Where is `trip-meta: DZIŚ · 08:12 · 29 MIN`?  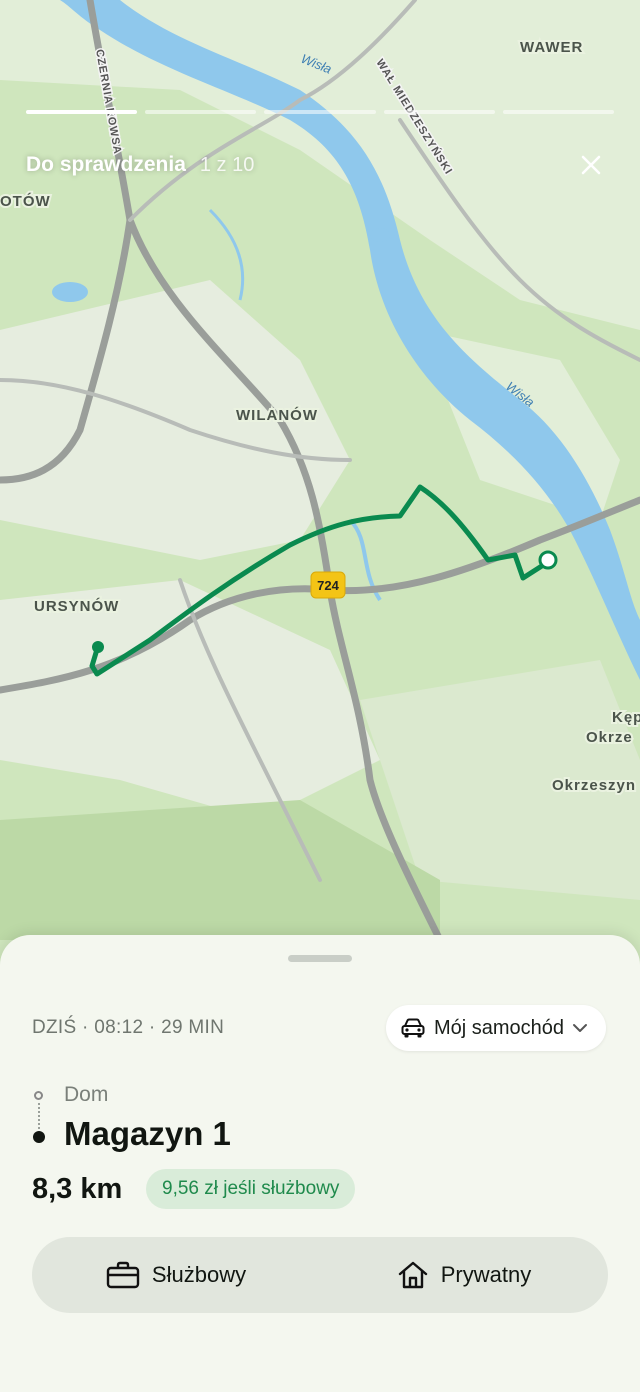 trip-meta: DZIŚ · 08:12 · 29 MIN is located at coordinates (128, 1027).